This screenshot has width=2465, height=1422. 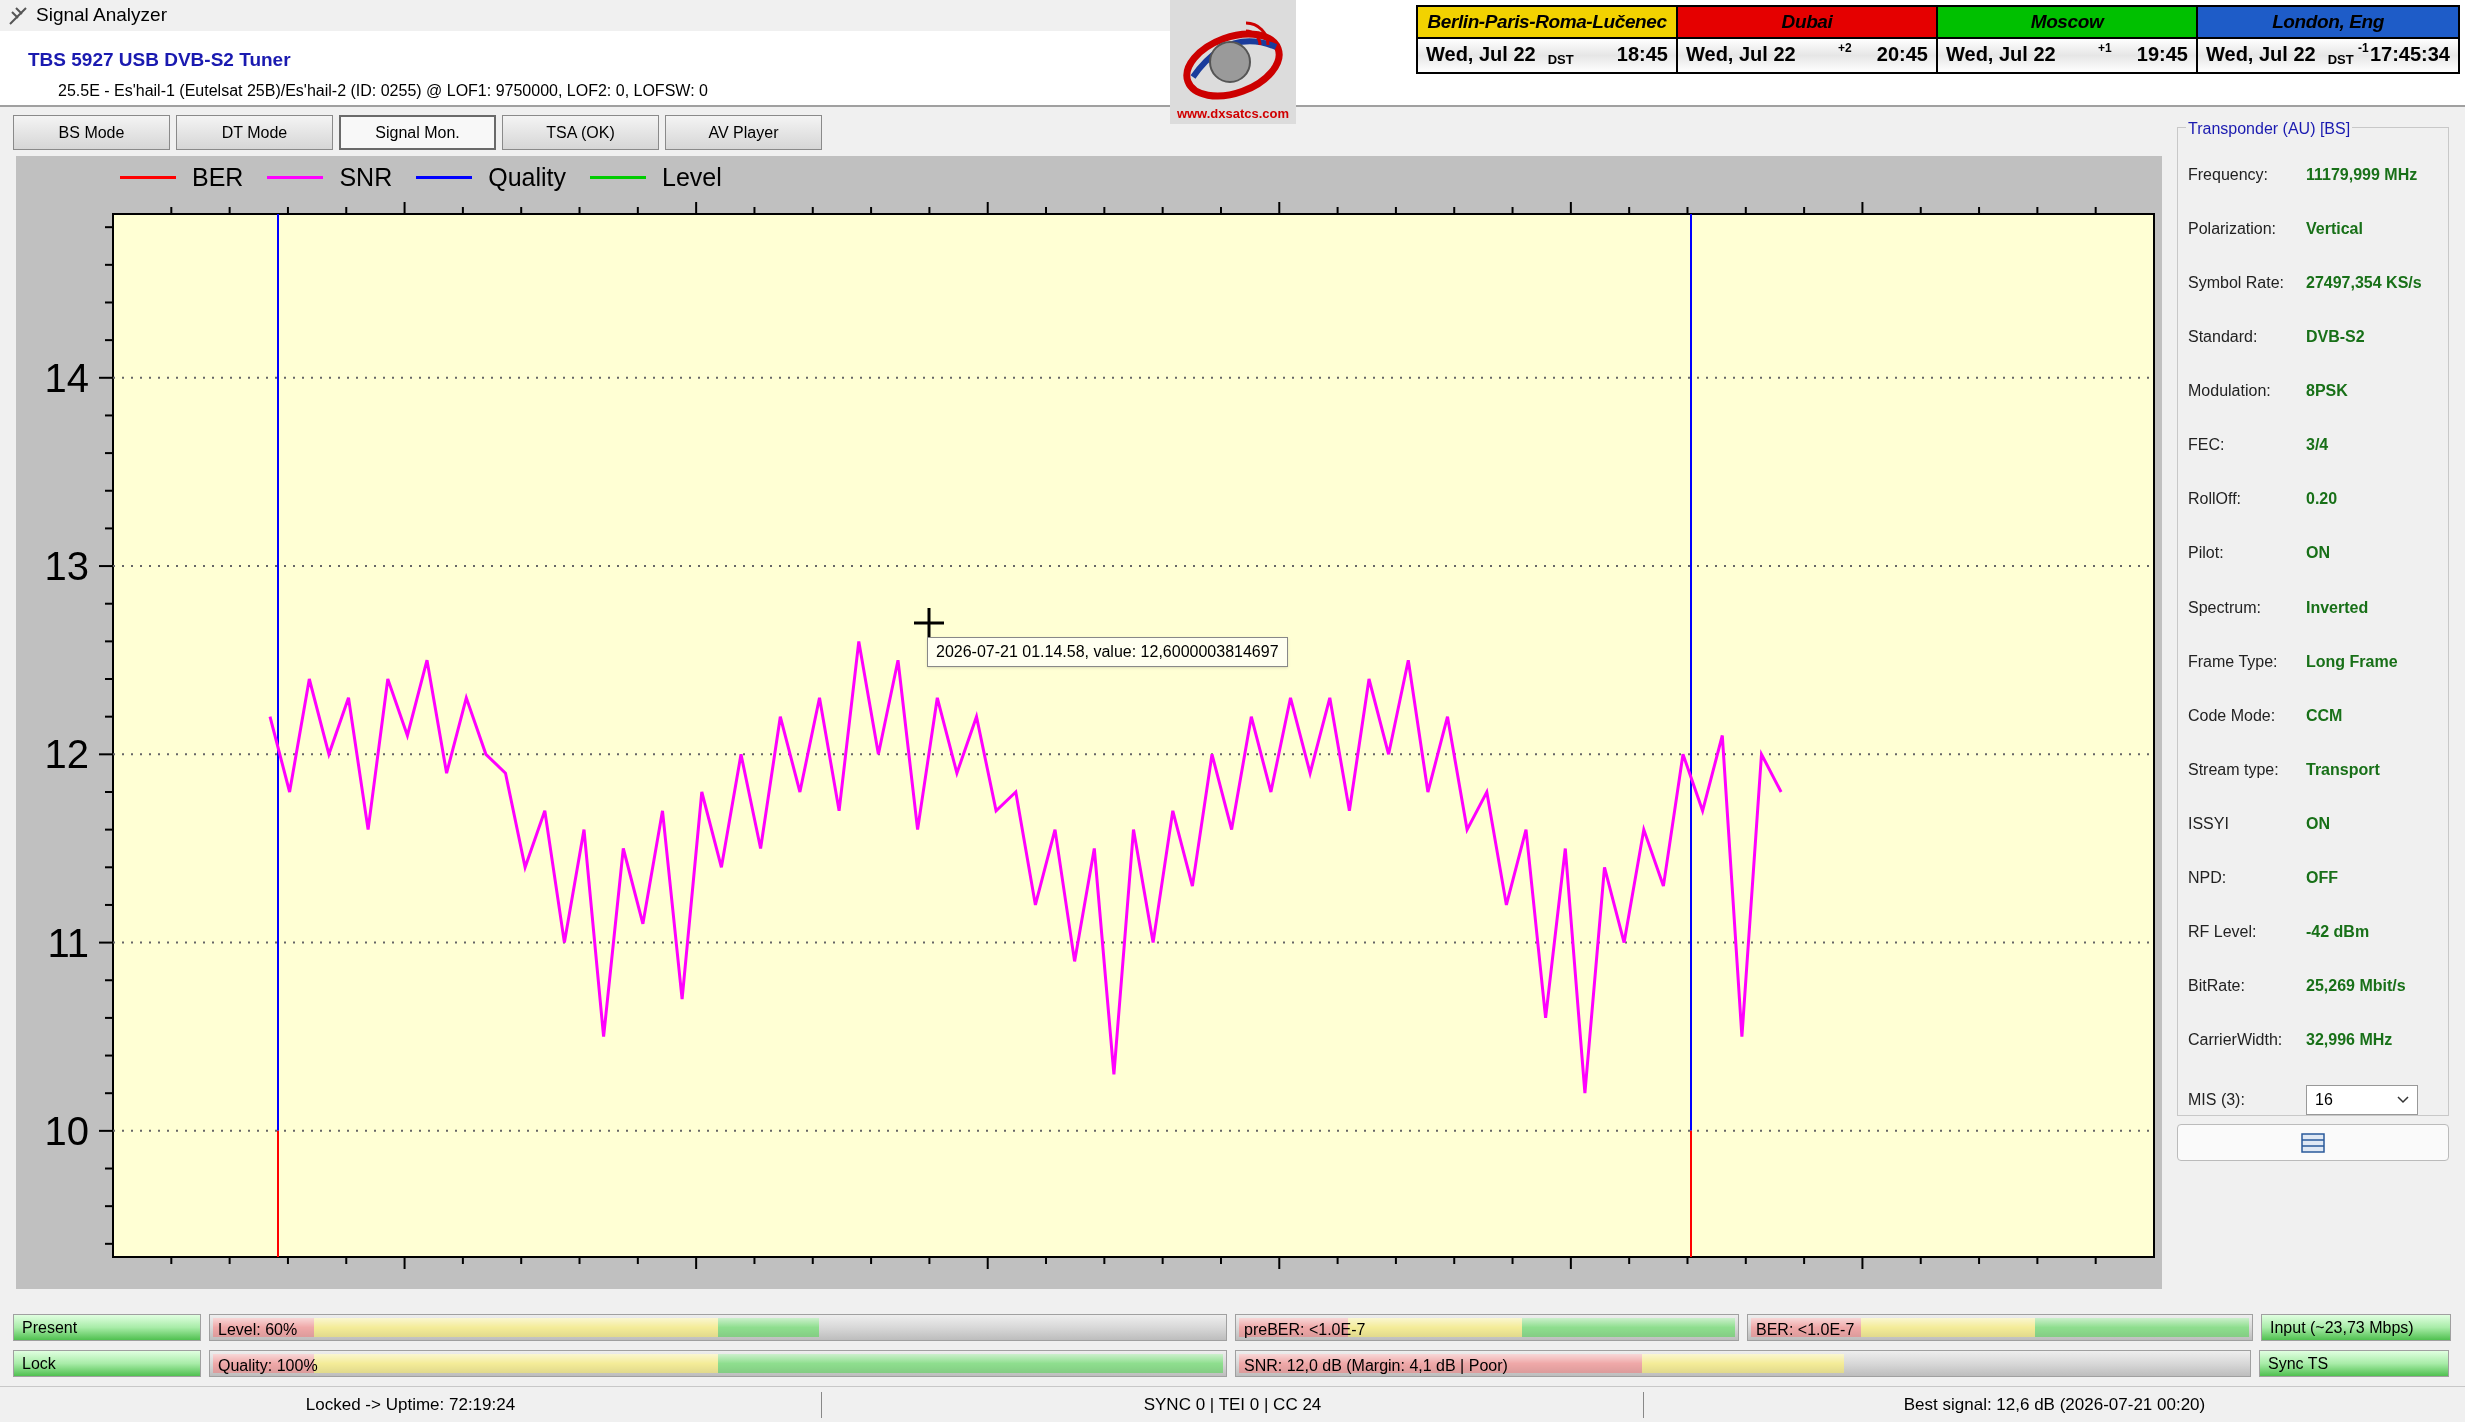 I want to click on field-label: Frame Type:, so click(x=2233, y=661).